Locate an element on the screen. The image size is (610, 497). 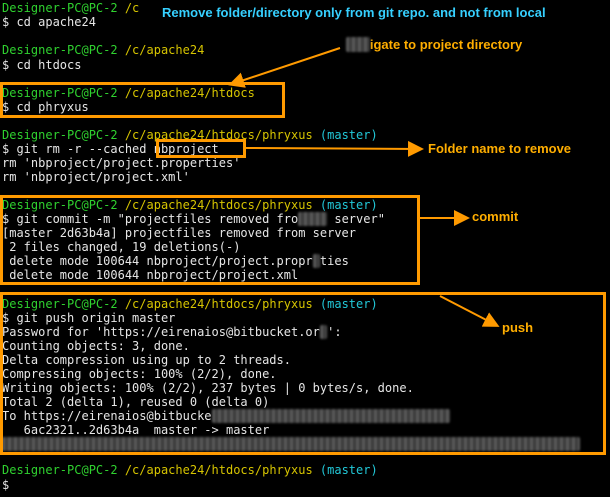
arrow-push is located at coordinates (469, 311).